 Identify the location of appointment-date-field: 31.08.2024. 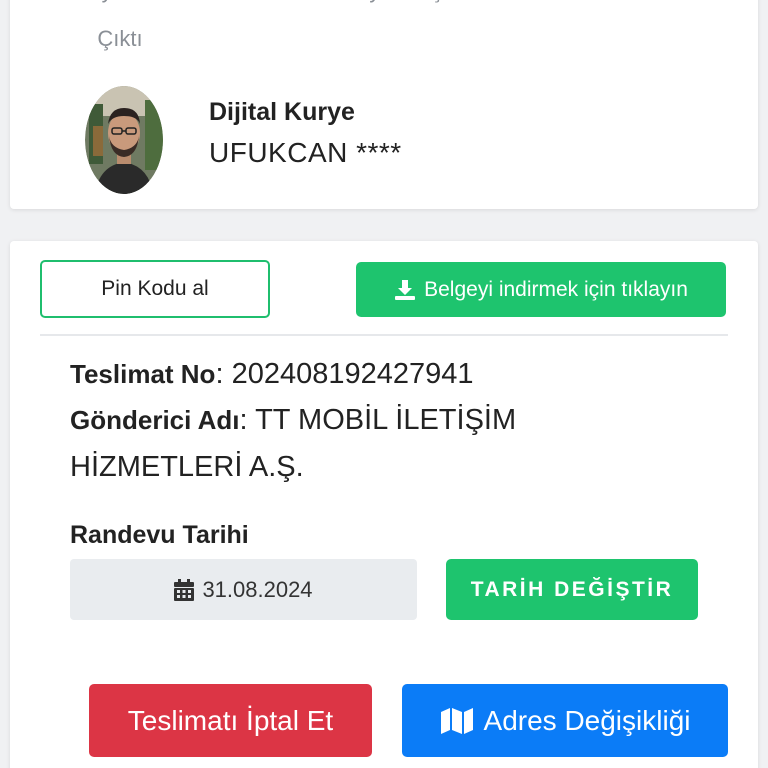
(243, 589).